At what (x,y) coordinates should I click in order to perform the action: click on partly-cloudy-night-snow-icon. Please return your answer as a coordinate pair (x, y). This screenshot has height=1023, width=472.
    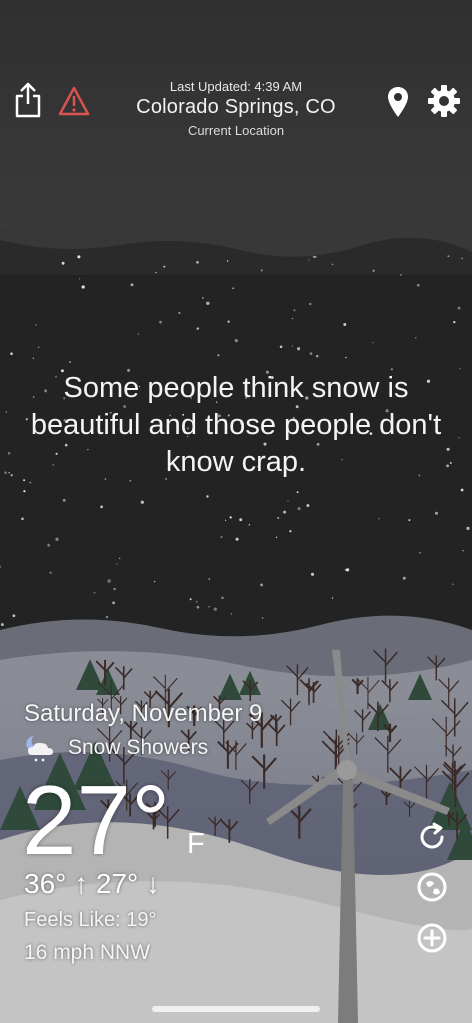
    Looking at the image, I should click on (39, 749).